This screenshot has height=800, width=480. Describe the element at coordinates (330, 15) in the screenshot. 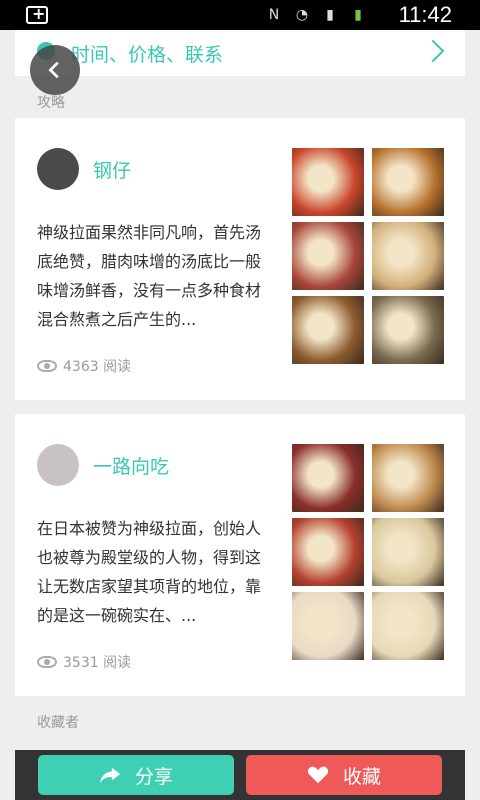

I see `signal-icon: ▮` at that location.